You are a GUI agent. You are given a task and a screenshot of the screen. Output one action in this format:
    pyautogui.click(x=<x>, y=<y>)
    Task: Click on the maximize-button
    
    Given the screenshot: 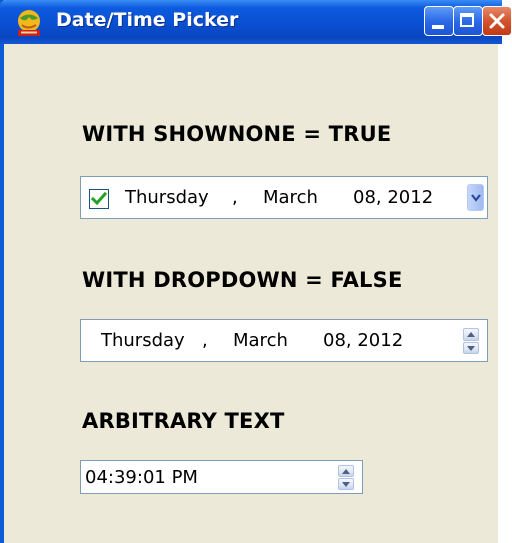 What is the action you would take?
    pyautogui.click(x=468, y=21)
    